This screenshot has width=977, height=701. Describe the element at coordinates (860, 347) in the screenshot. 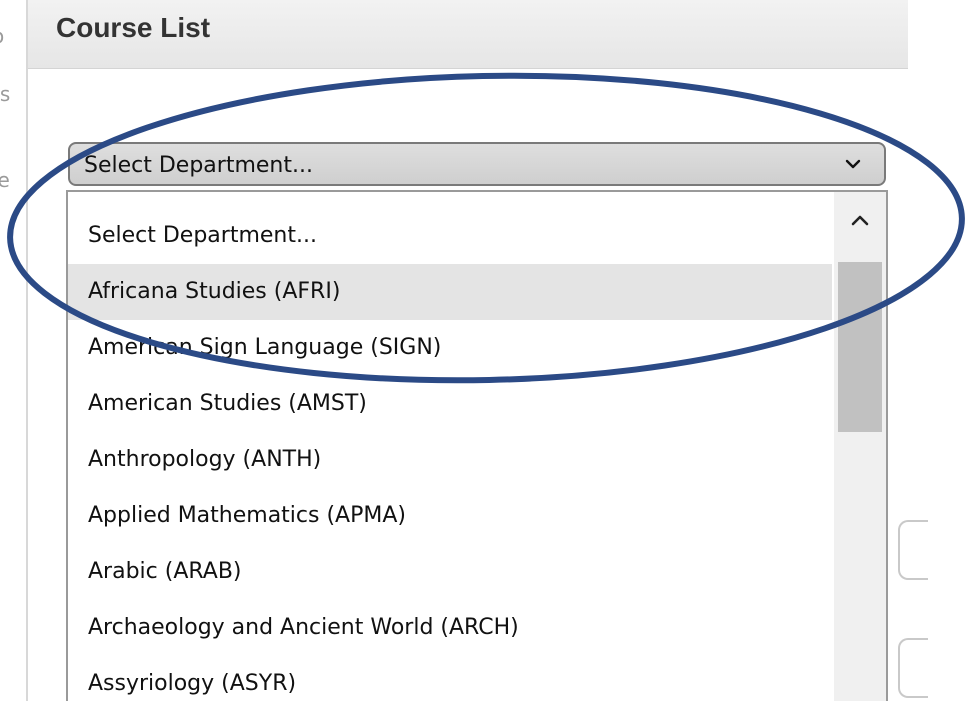

I see `scrollbar-thumb` at that location.